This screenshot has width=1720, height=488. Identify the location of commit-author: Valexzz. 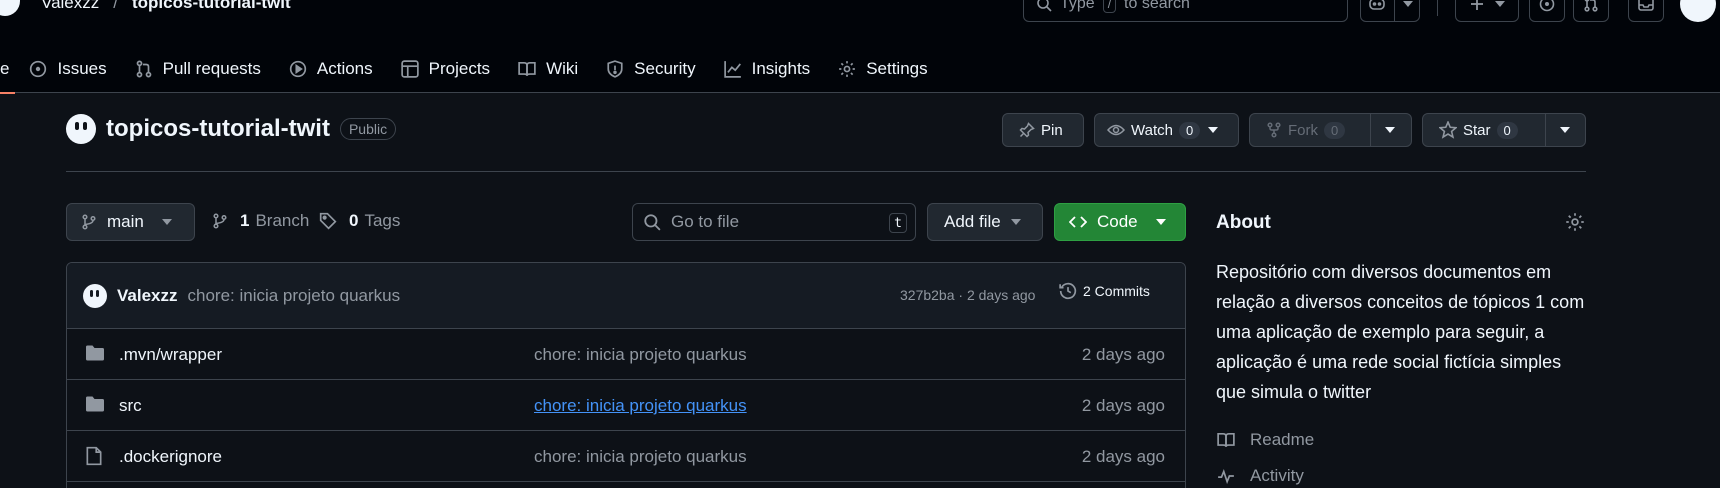
(147, 296).